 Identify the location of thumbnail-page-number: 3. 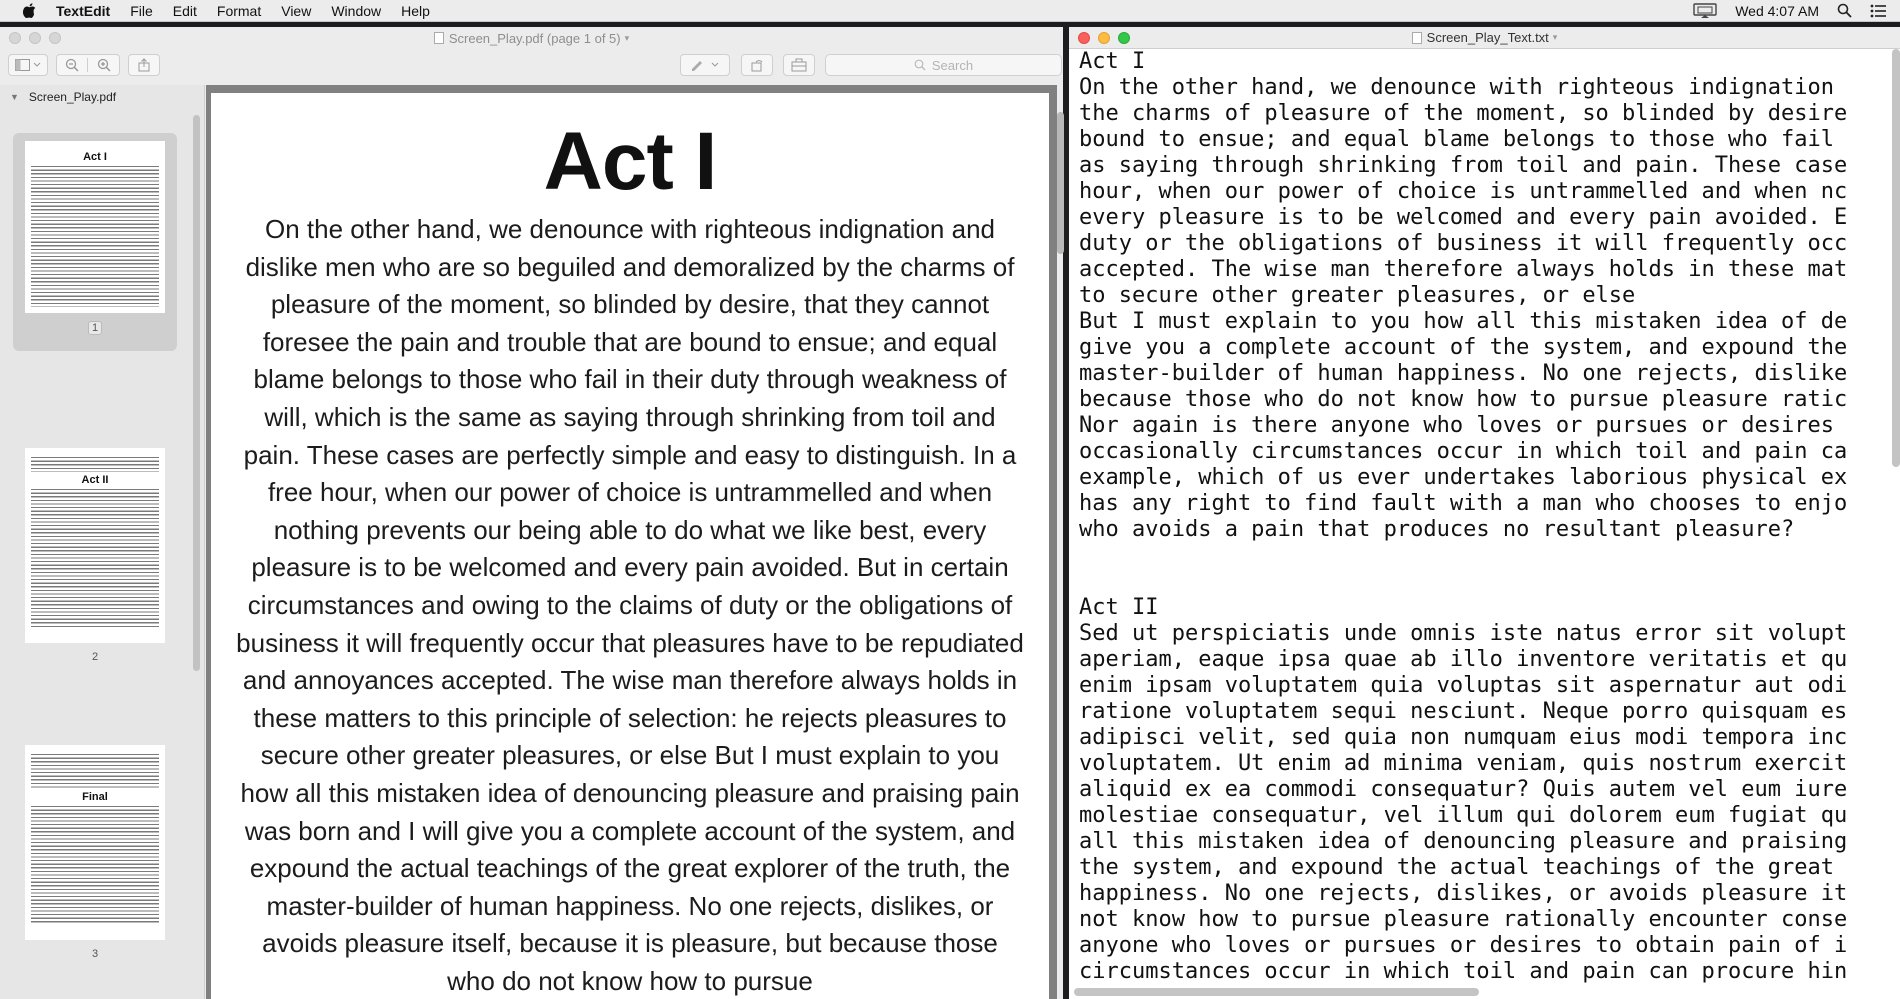
(95, 954).